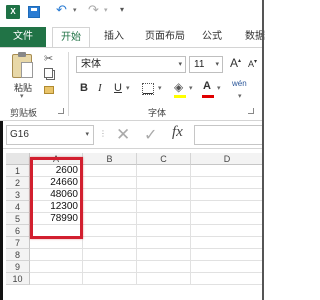 Image resolution: width=320 pixels, height=300 pixels. What do you see at coordinates (56, 159) in the screenshot?
I see `column-header-a: A` at bounding box center [56, 159].